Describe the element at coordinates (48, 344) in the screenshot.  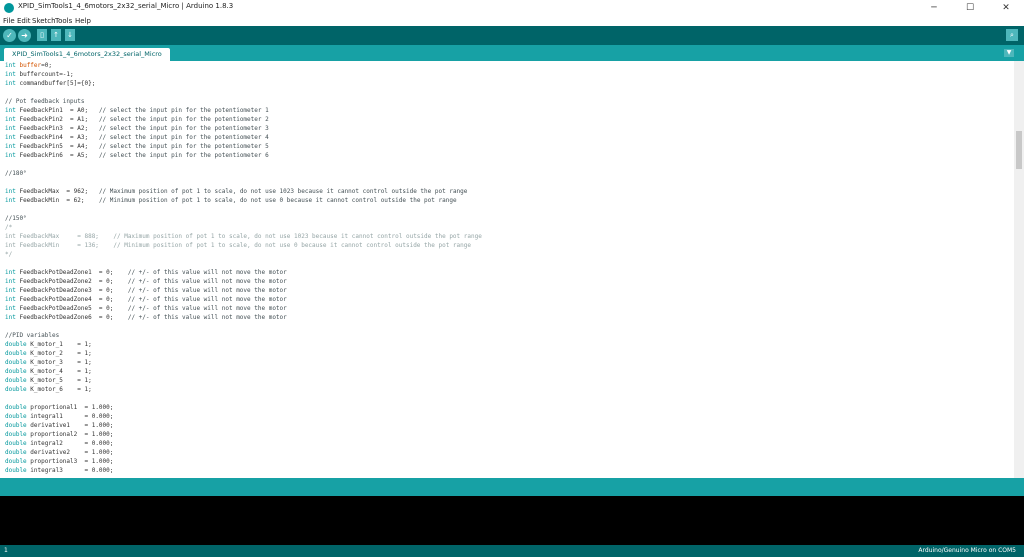
I see `code-line: double K_motor_1 = 1;` at that location.